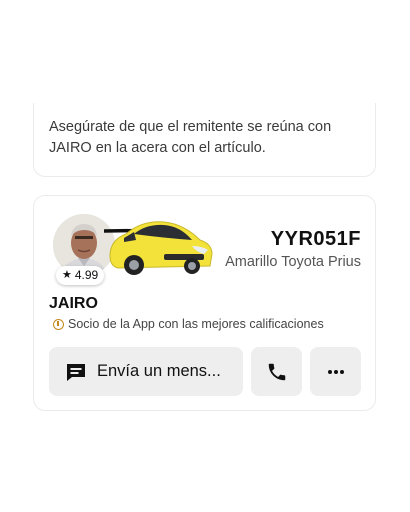 The width and height of the screenshot is (410, 512). I want to click on star-icon: ★, so click(67, 275).